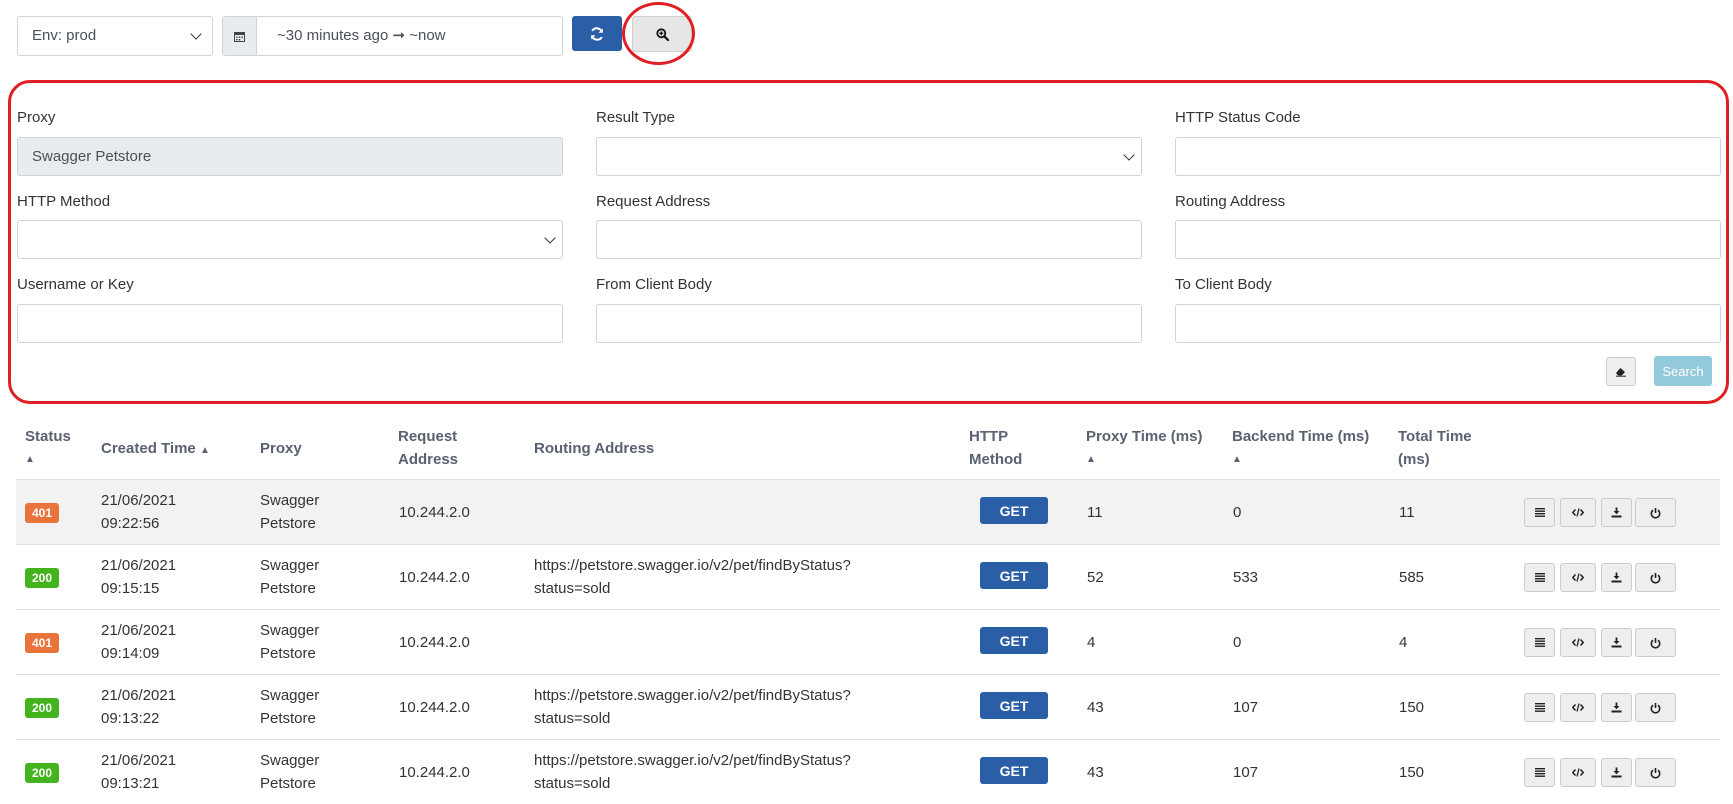 This screenshot has height=804, width=1733. Describe the element at coordinates (288, 523) in the screenshot. I see `proxy-line2: Petstore` at that location.